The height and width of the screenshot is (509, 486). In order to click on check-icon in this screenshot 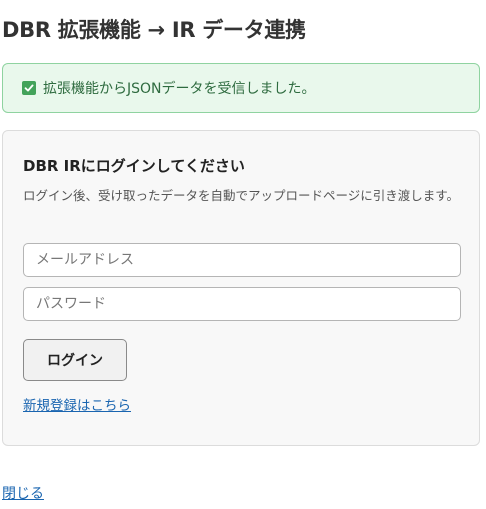, I will do `click(29, 88)`.